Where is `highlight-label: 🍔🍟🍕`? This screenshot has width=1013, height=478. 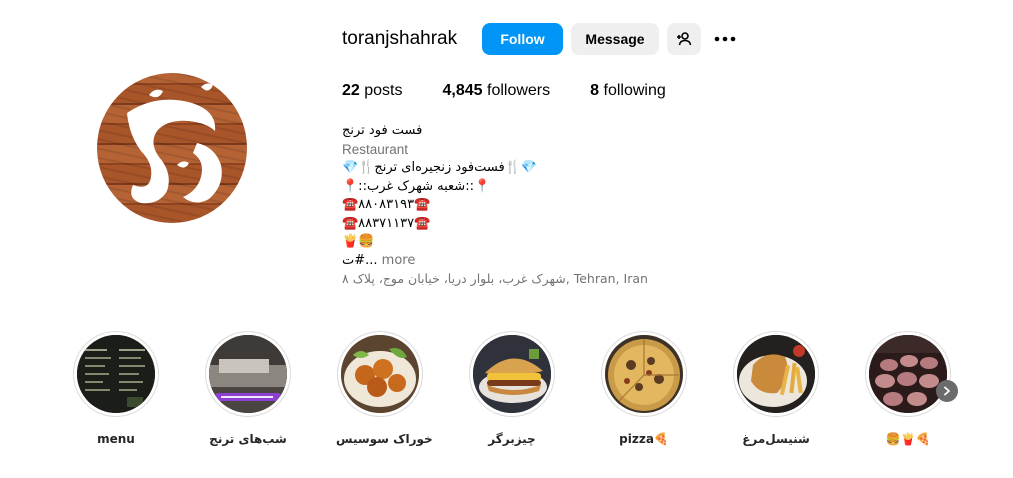
highlight-label: 🍔🍟🍕 is located at coordinates (908, 439).